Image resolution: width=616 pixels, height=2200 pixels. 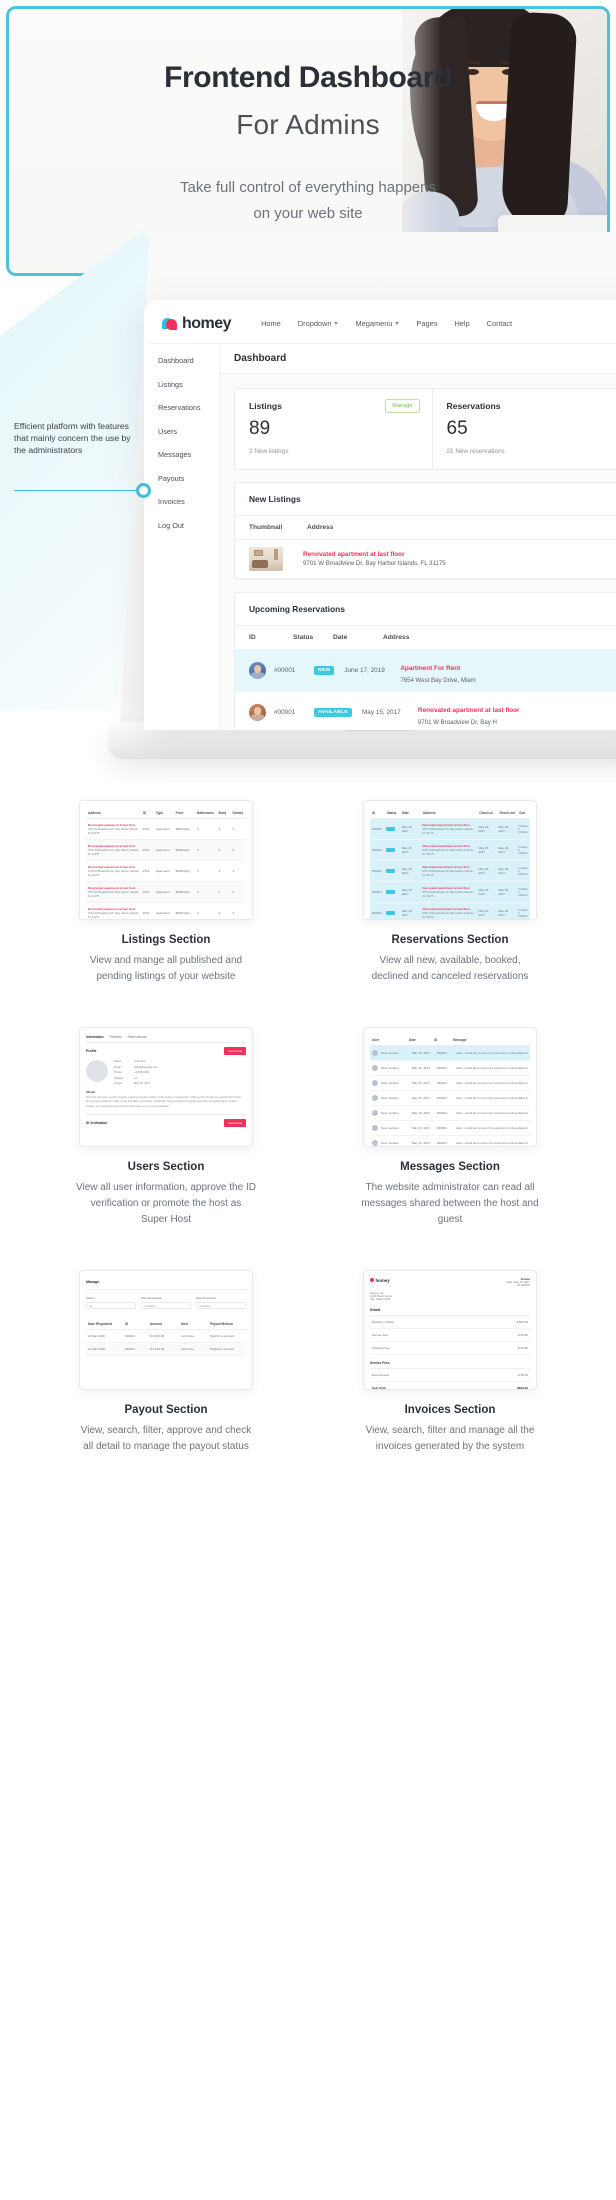 What do you see at coordinates (188, 384) in the screenshot?
I see `sidebar-item-listings: Listings` at bounding box center [188, 384].